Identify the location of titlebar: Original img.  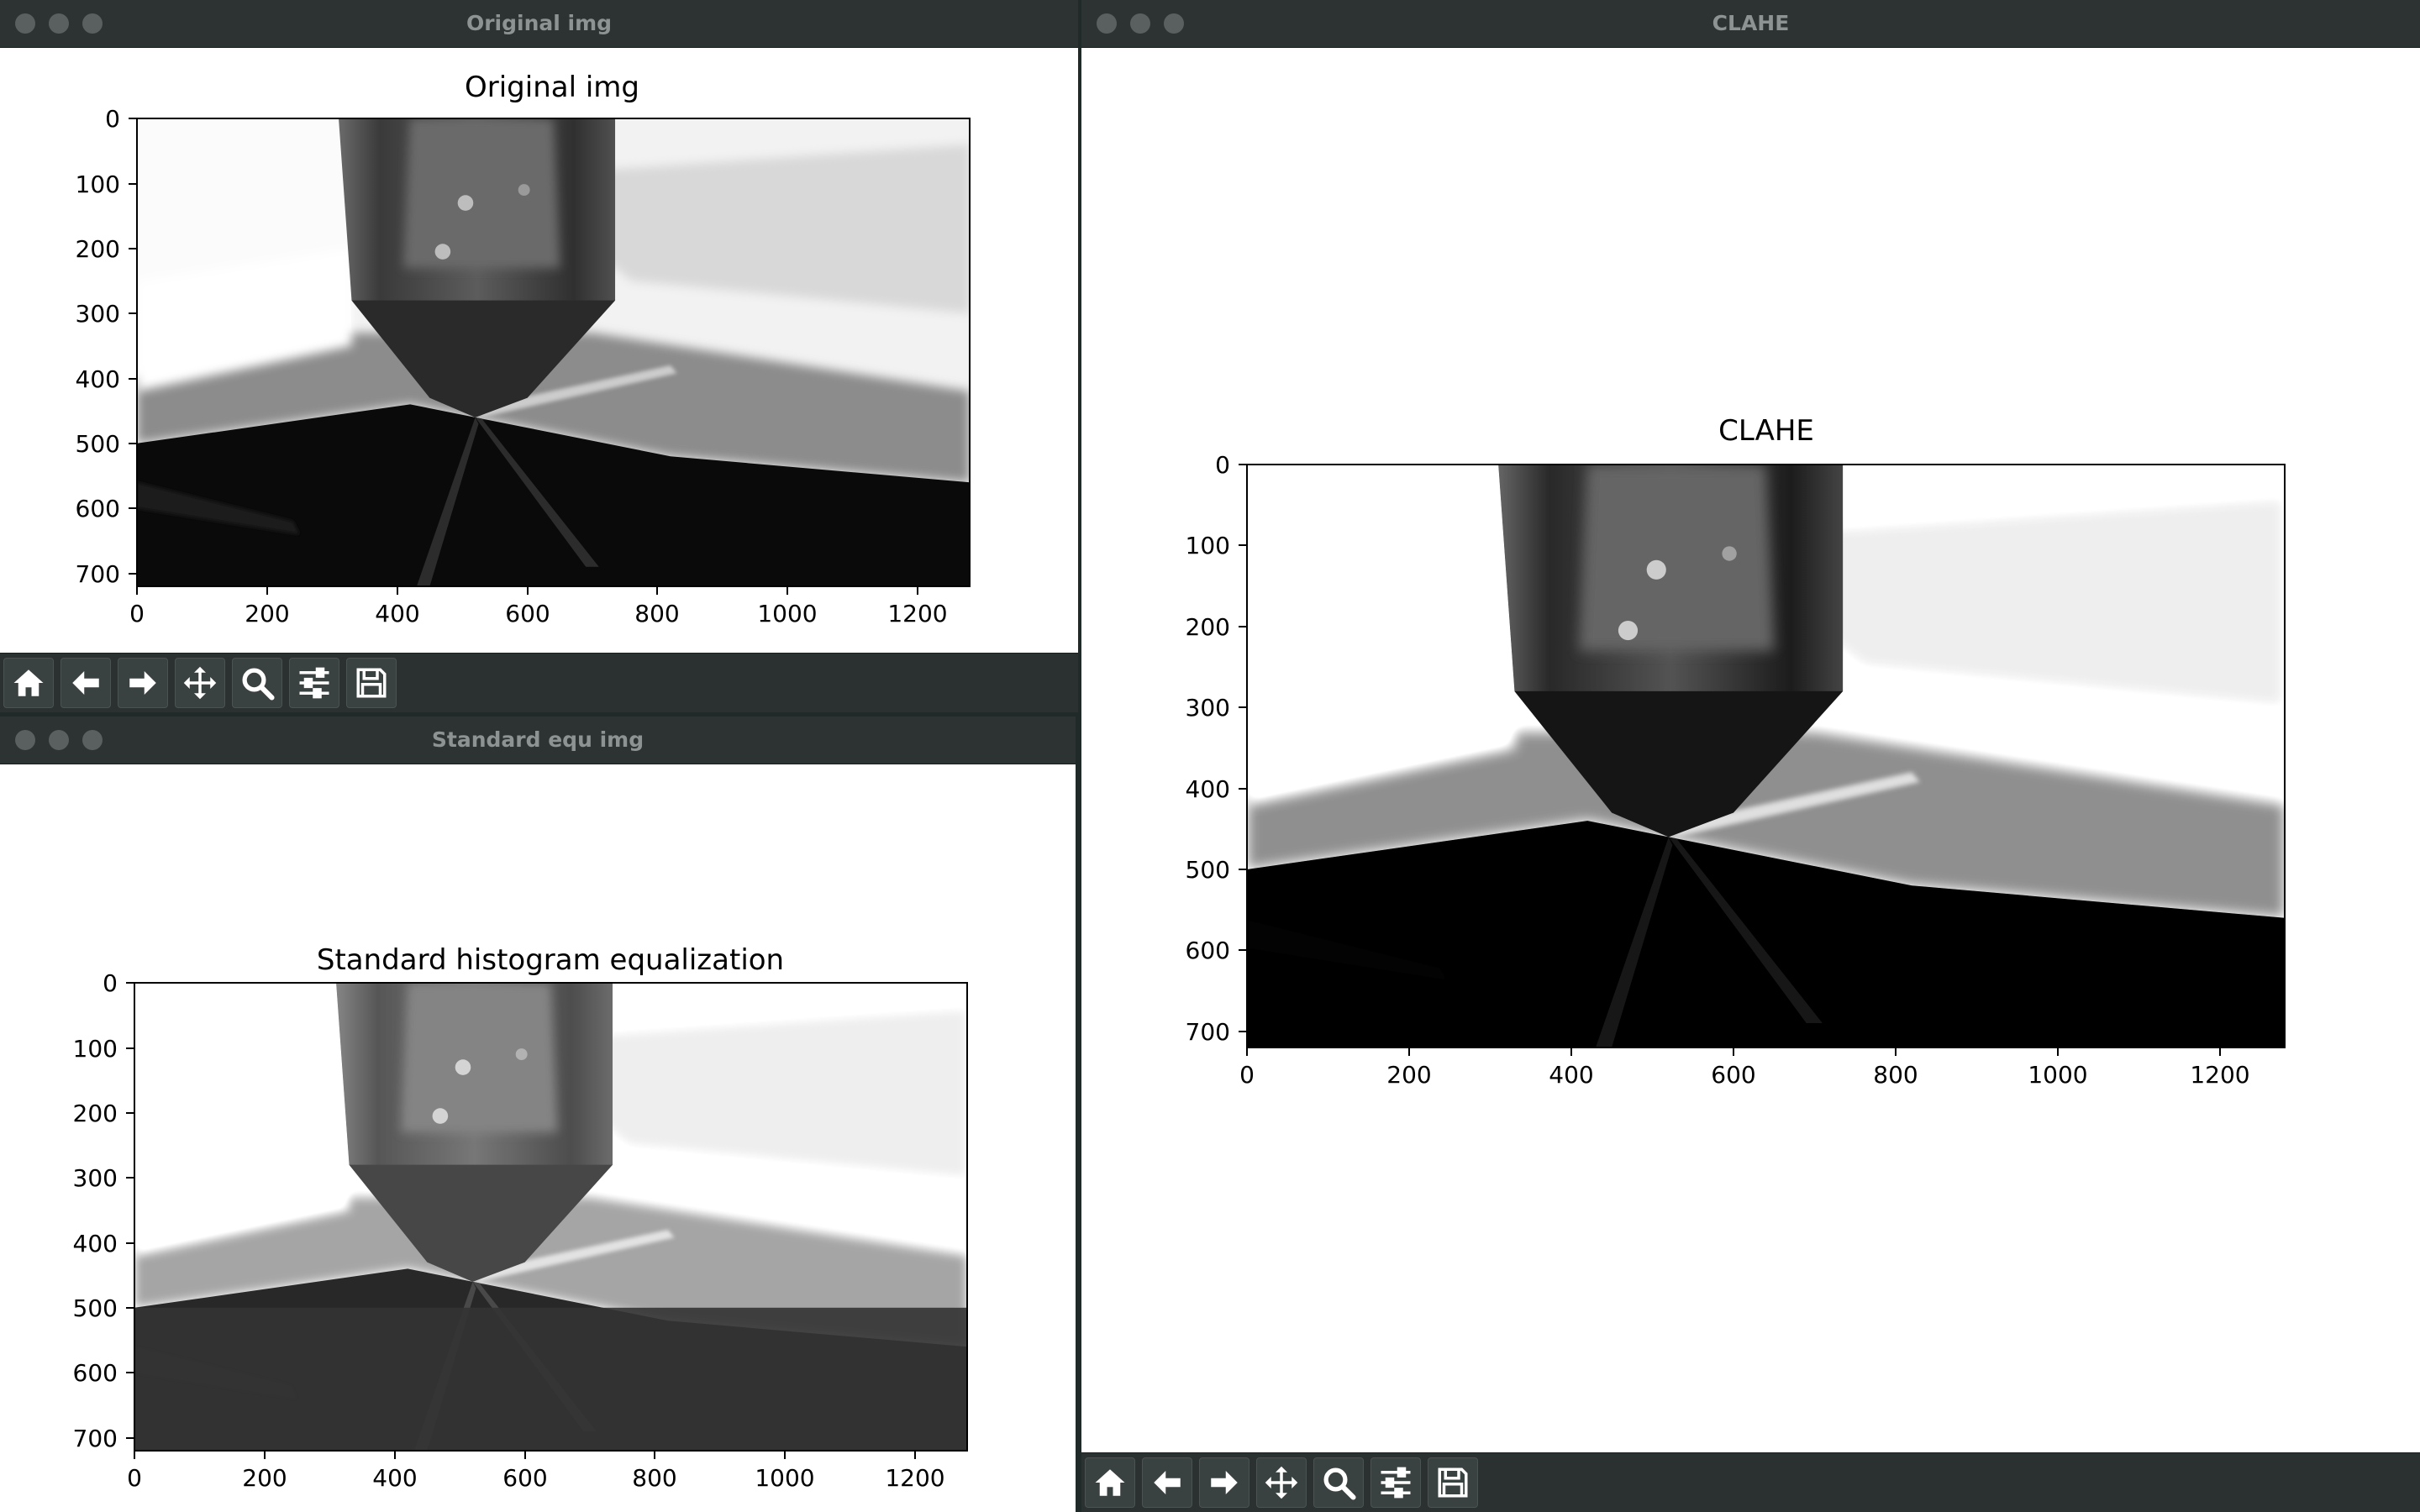
(539, 24).